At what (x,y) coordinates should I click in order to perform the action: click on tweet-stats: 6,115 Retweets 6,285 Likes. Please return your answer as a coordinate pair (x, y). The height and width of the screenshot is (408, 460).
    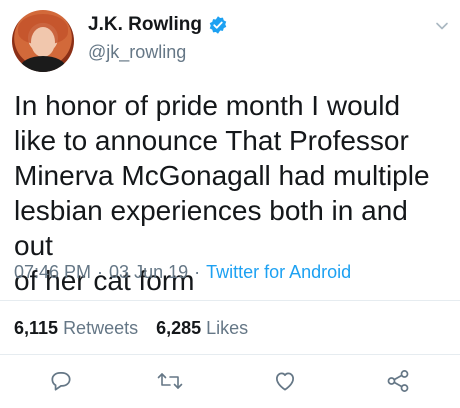
    Looking at the image, I should click on (131, 328).